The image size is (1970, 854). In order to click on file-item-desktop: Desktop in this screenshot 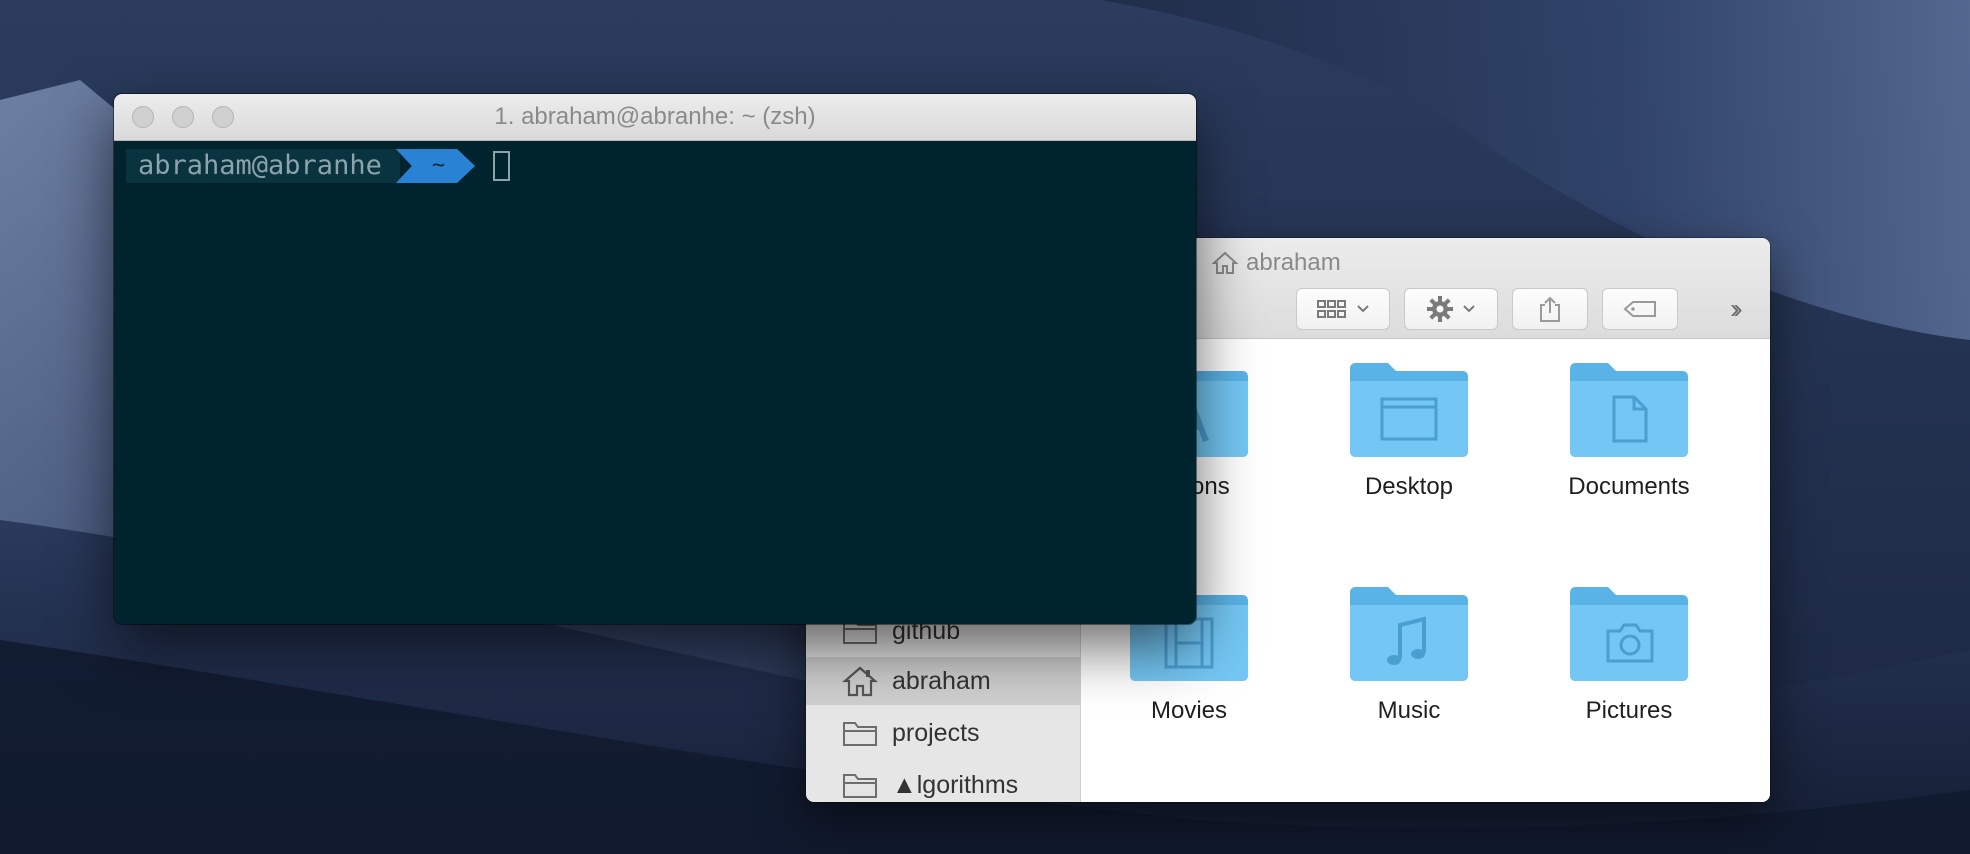, I will do `click(1409, 430)`.